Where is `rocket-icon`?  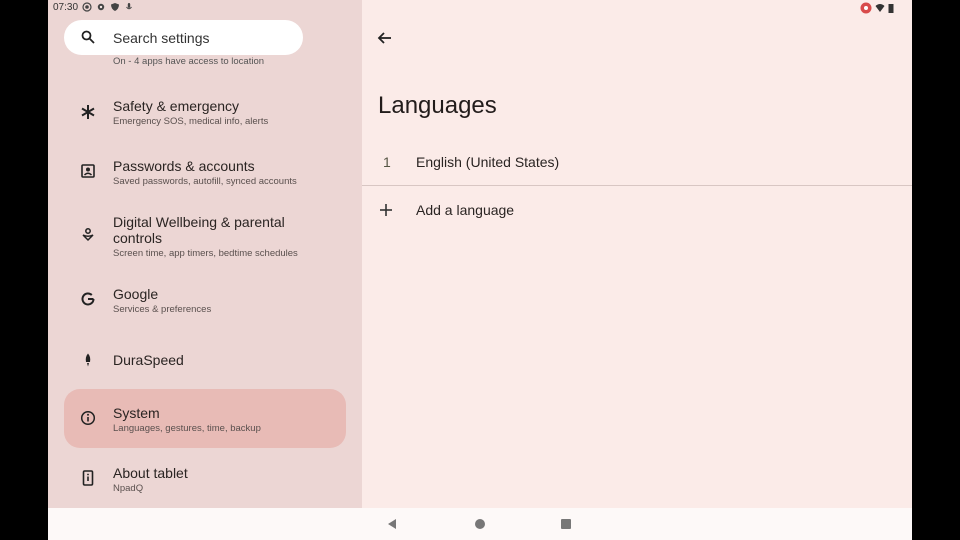
rocket-icon is located at coordinates (88, 360).